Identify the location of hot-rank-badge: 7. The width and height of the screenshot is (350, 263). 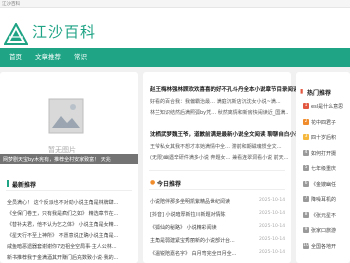
(306, 199).